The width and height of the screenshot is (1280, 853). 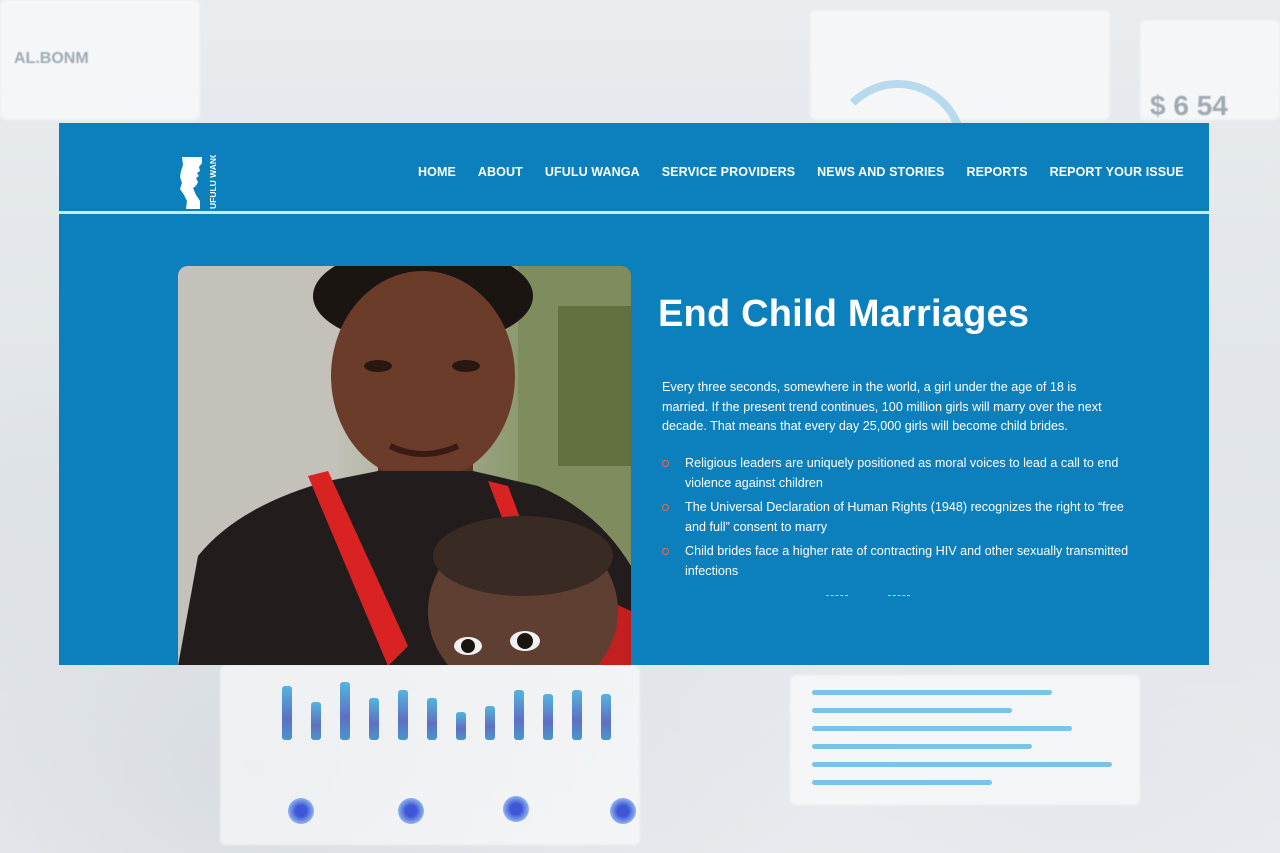 What do you see at coordinates (728, 172) in the screenshot?
I see `nav-service-providers: SERVICE PROVIDERS` at bounding box center [728, 172].